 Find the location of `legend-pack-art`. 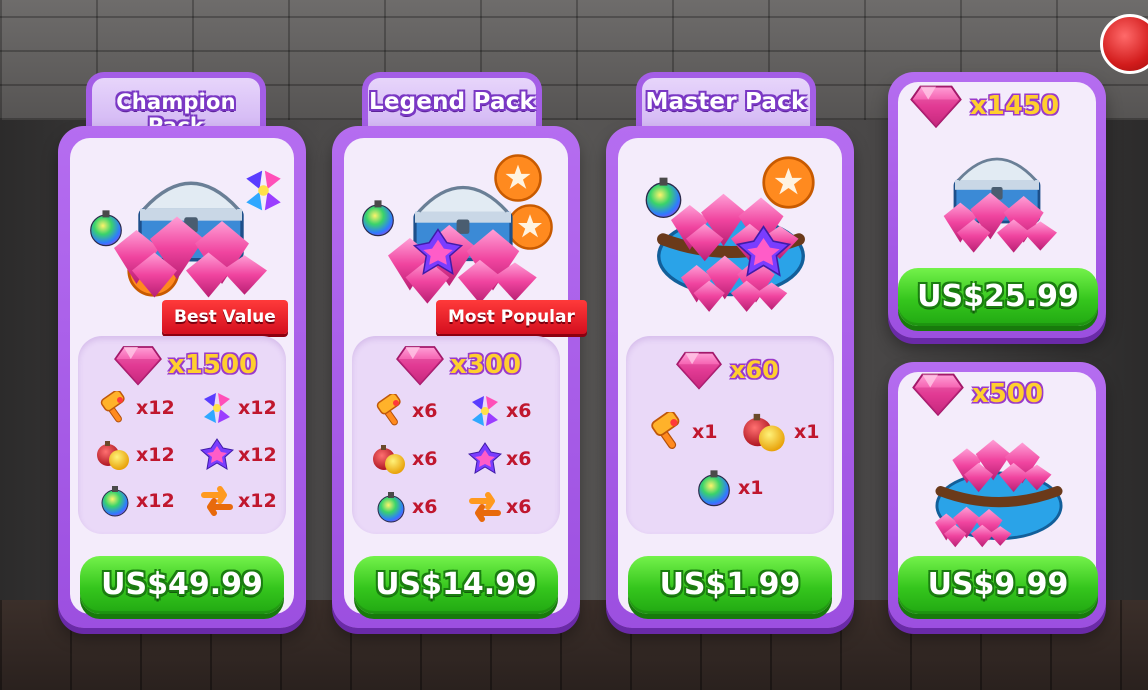

legend-pack-art is located at coordinates (458, 228).